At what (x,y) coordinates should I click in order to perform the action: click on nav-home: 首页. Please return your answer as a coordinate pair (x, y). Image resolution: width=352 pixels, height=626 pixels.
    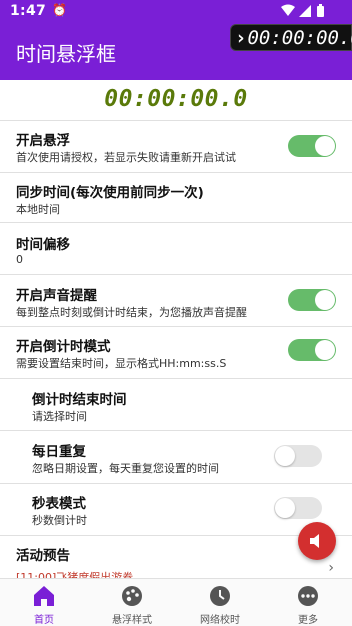
    Looking at the image, I should click on (44, 602).